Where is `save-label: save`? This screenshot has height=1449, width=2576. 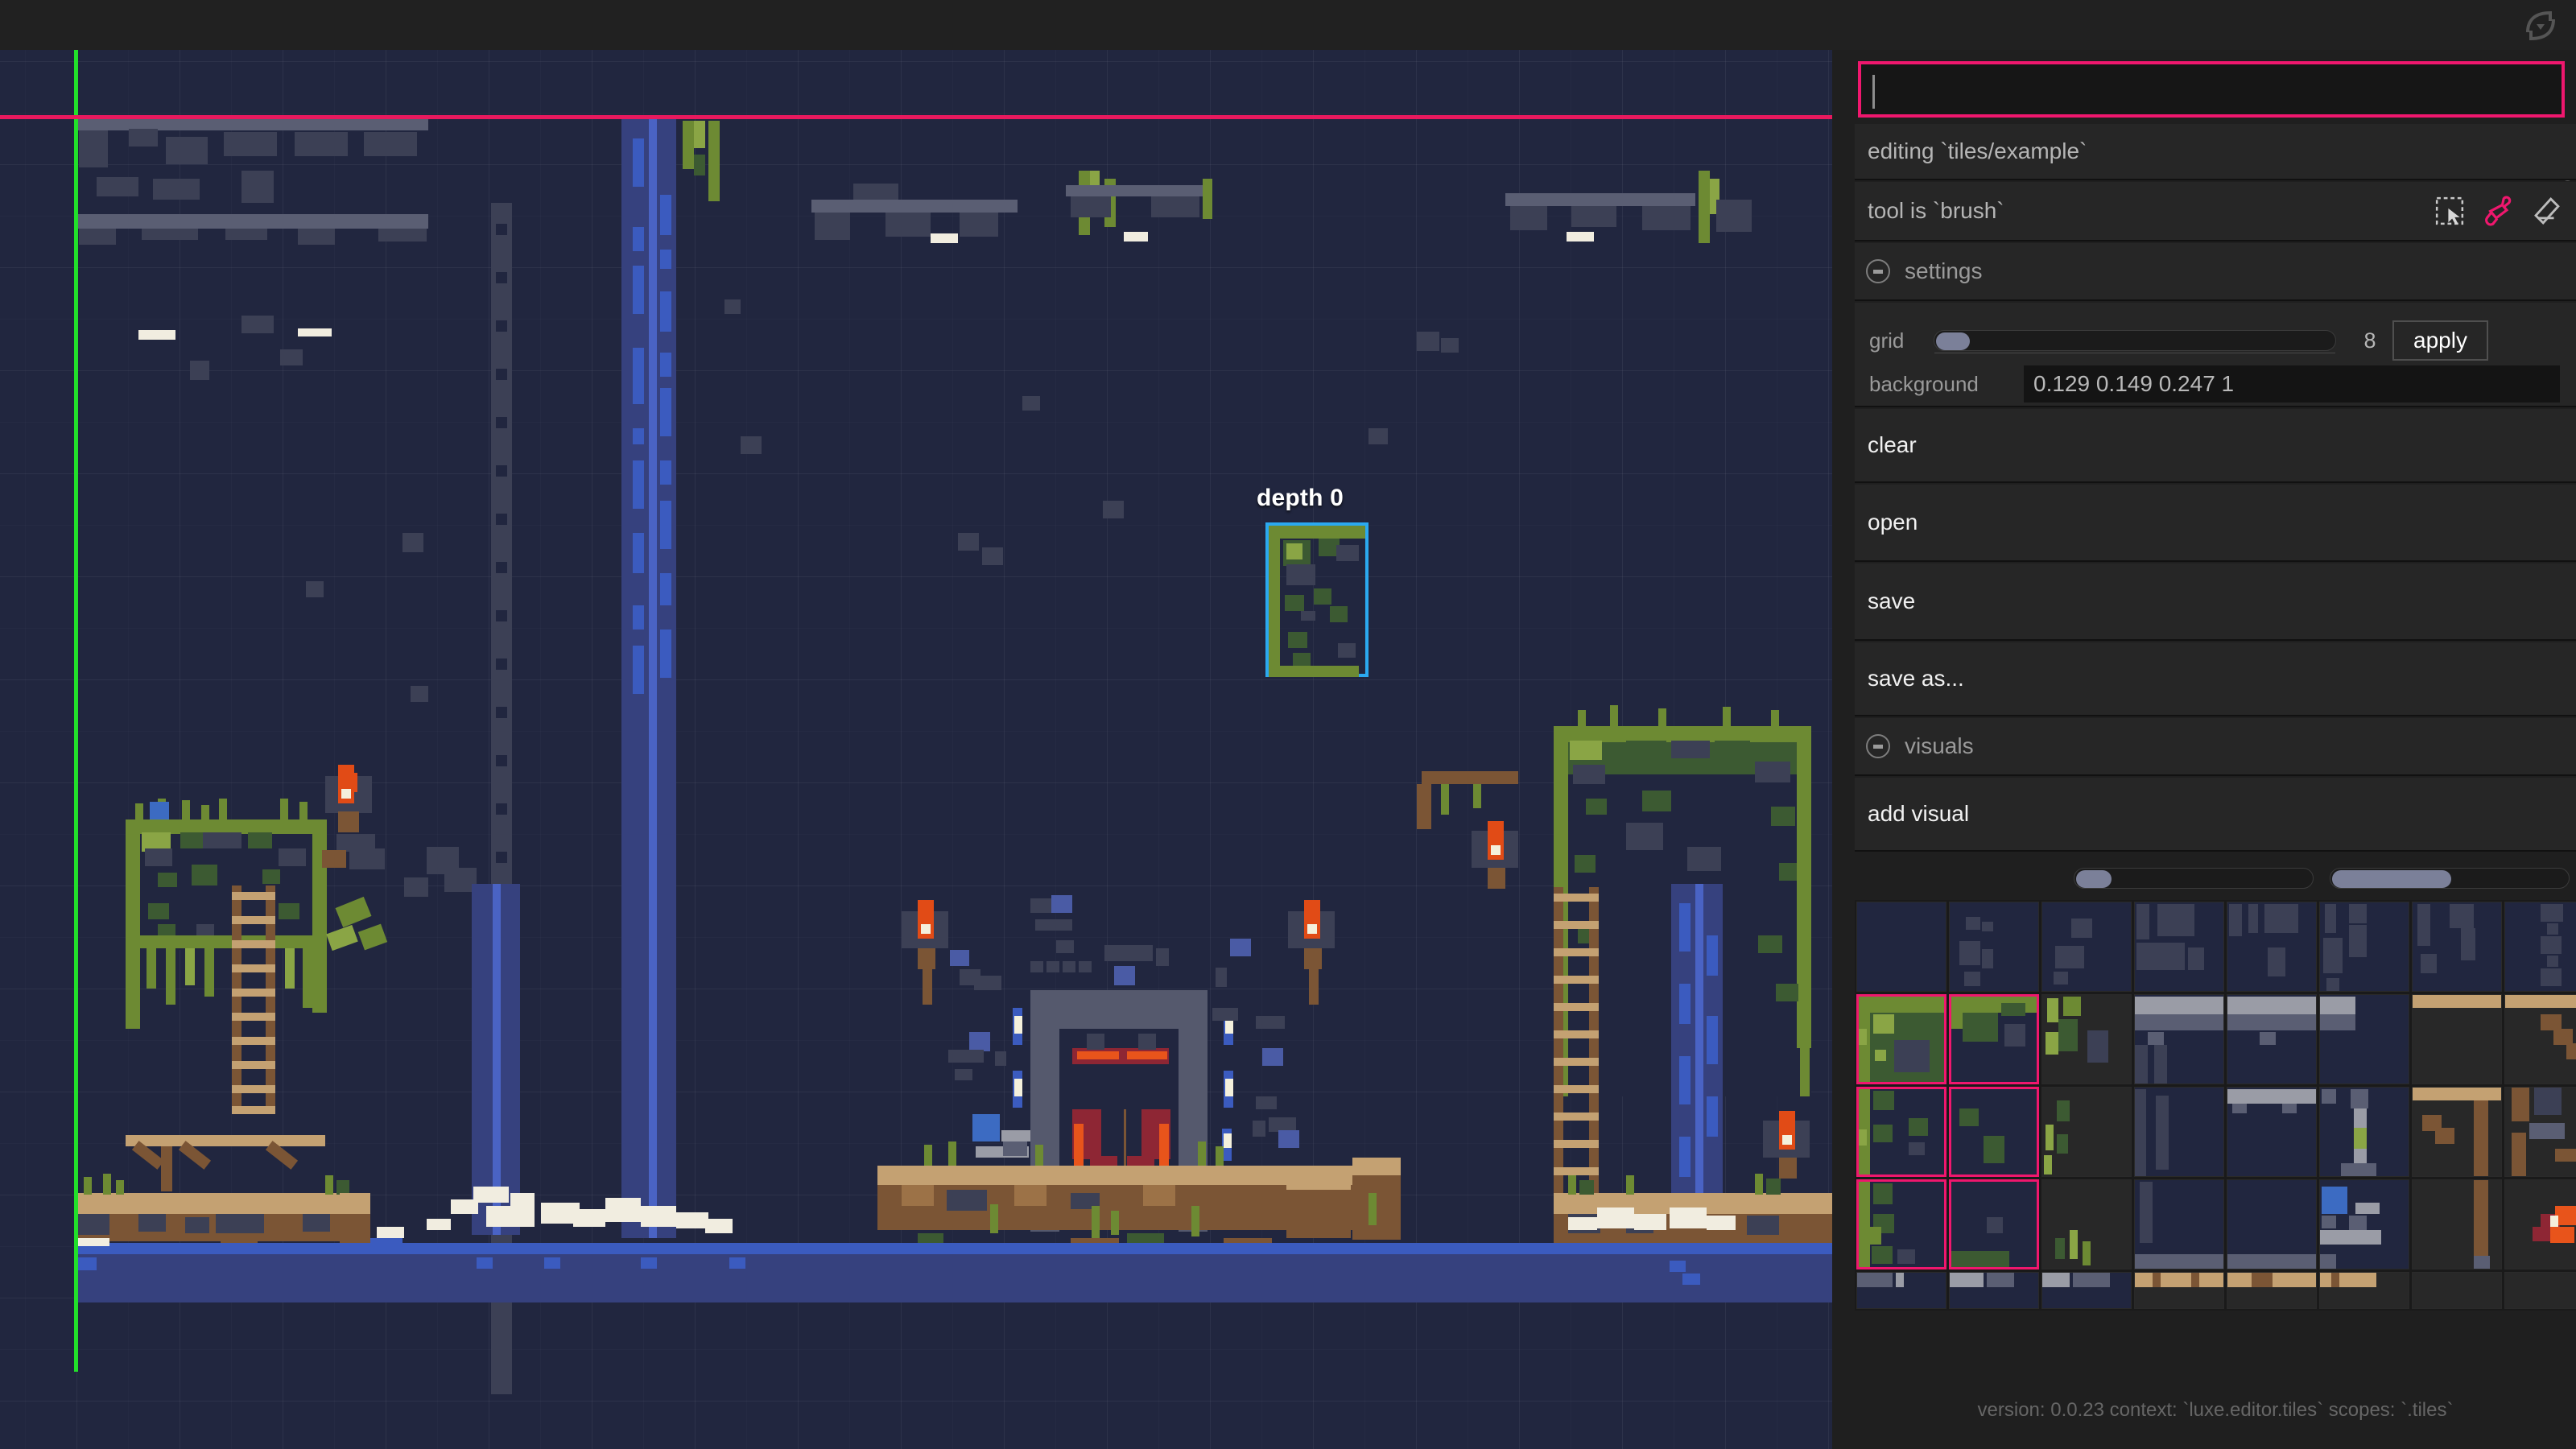
save-label: save is located at coordinates (1892, 600).